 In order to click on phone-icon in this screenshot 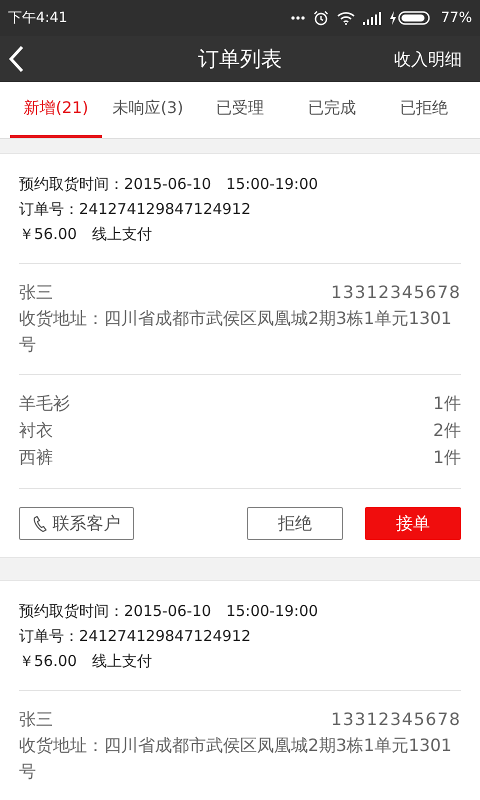, I will do `click(40, 523)`.